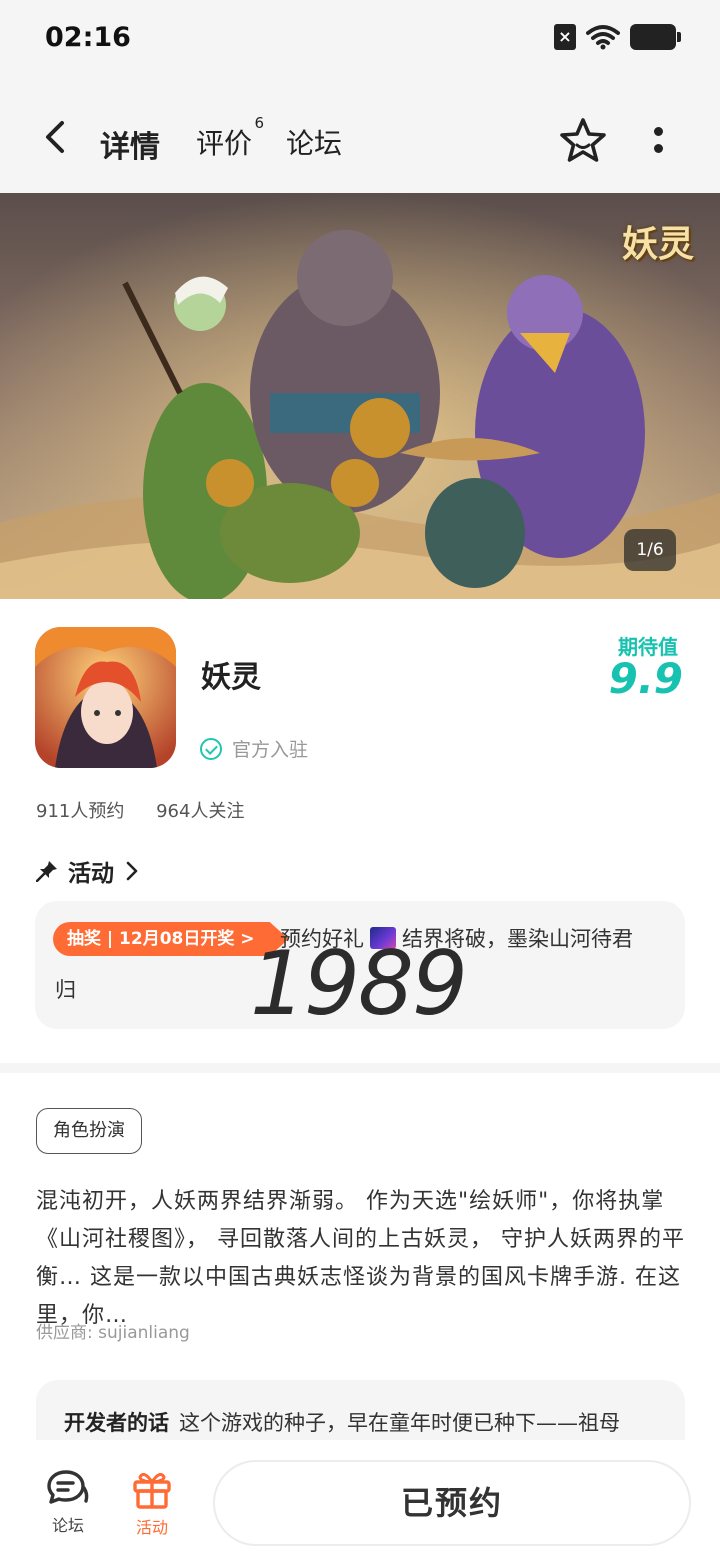  I want to click on activity-heading: 活动, so click(91, 874).